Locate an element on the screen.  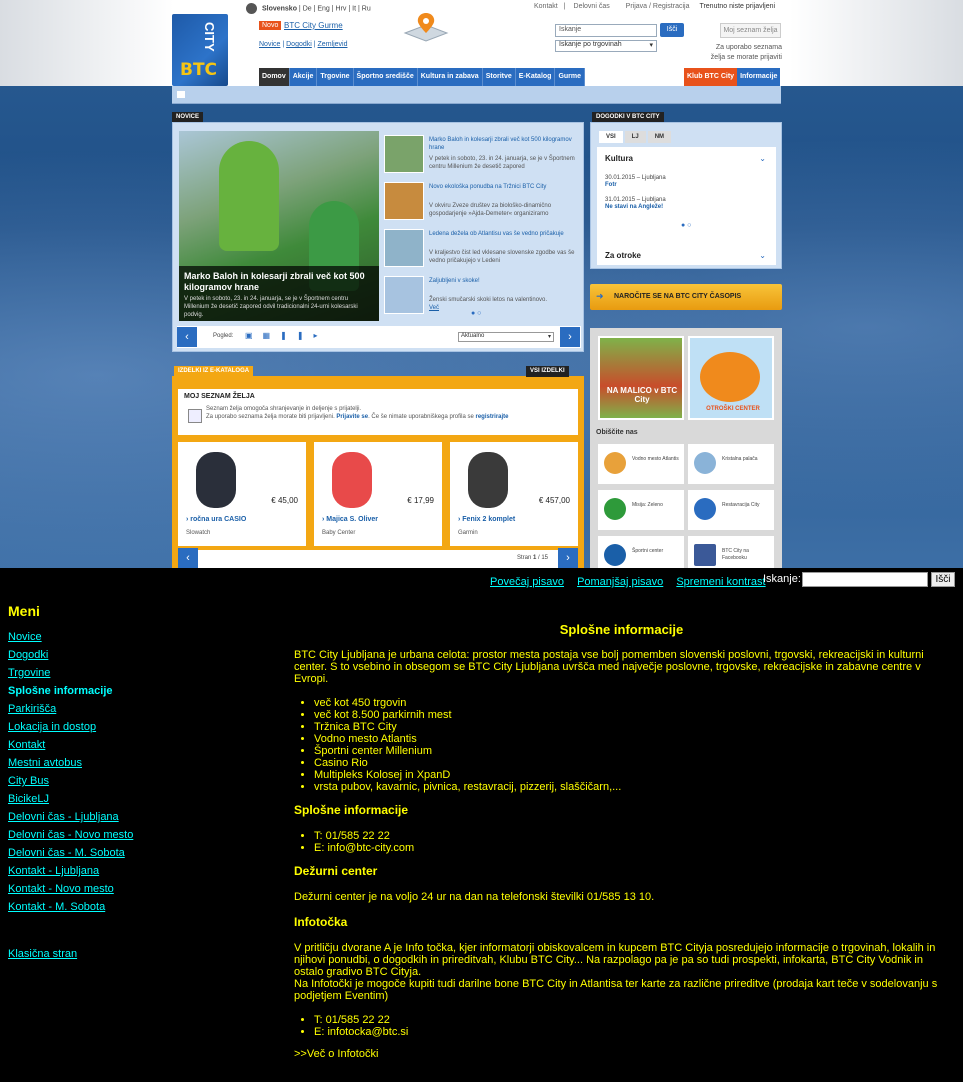
event-name: Ne stavi na Angleže! is located at coordinates (634, 207).